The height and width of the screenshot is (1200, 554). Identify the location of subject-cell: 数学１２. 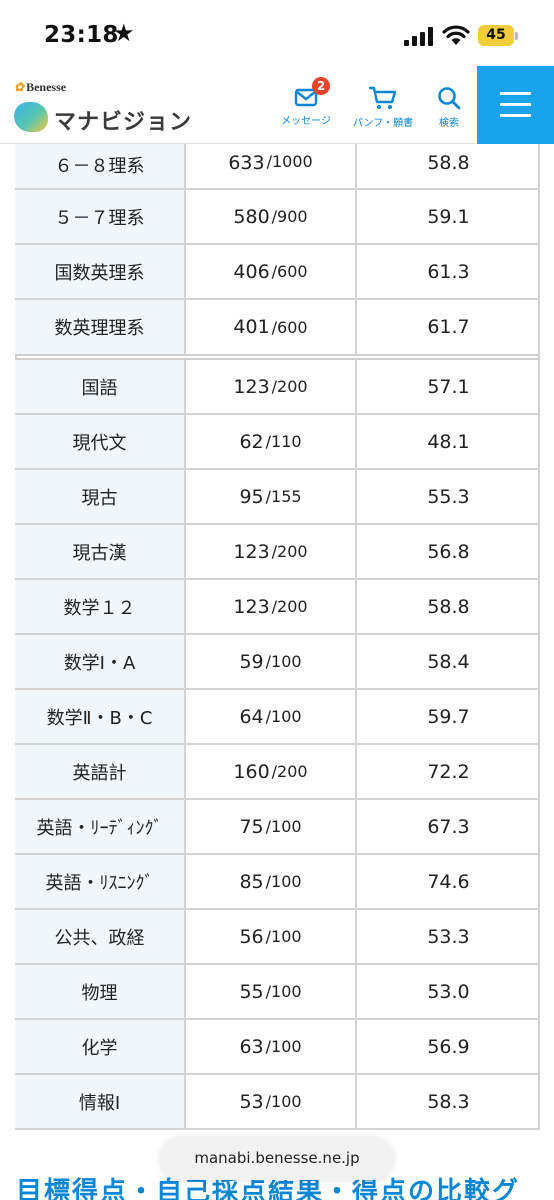
(100, 606).